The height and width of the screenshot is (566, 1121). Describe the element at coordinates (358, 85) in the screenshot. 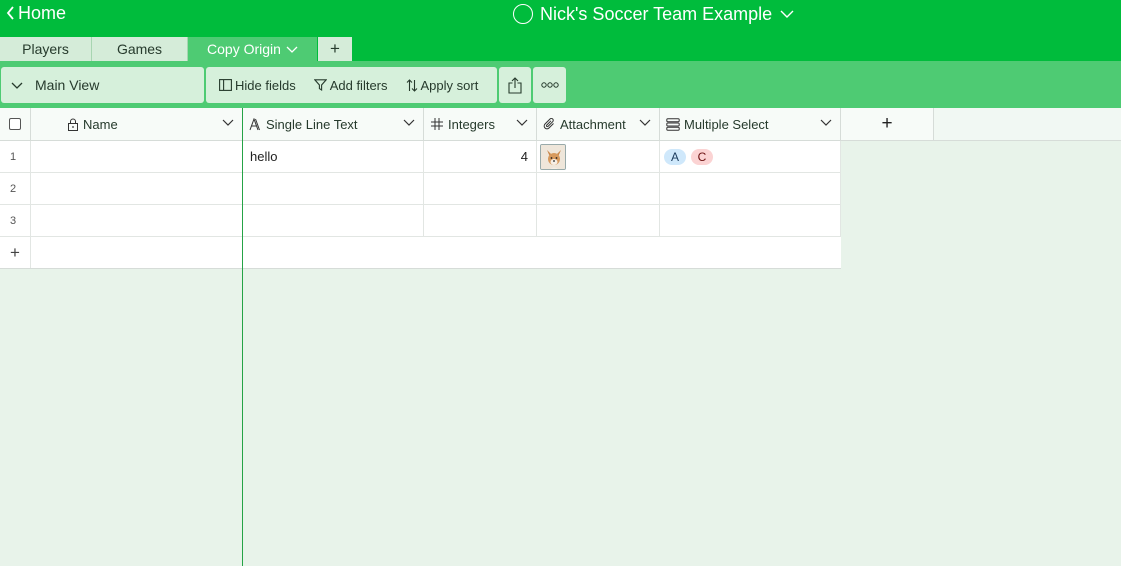

I see `add-filters-label: Add filters` at that location.